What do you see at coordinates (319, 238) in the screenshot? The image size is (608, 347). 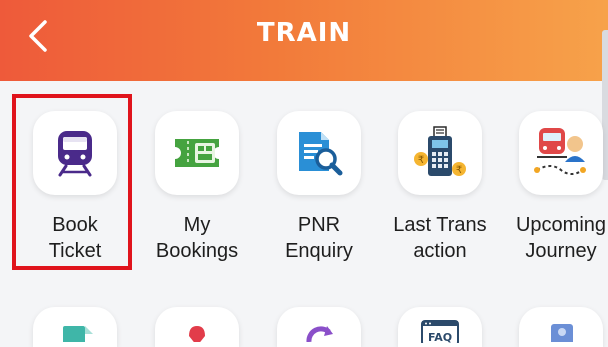 I see `pnr-enquiry-label: PNR Enquiry` at bounding box center [319, 238].